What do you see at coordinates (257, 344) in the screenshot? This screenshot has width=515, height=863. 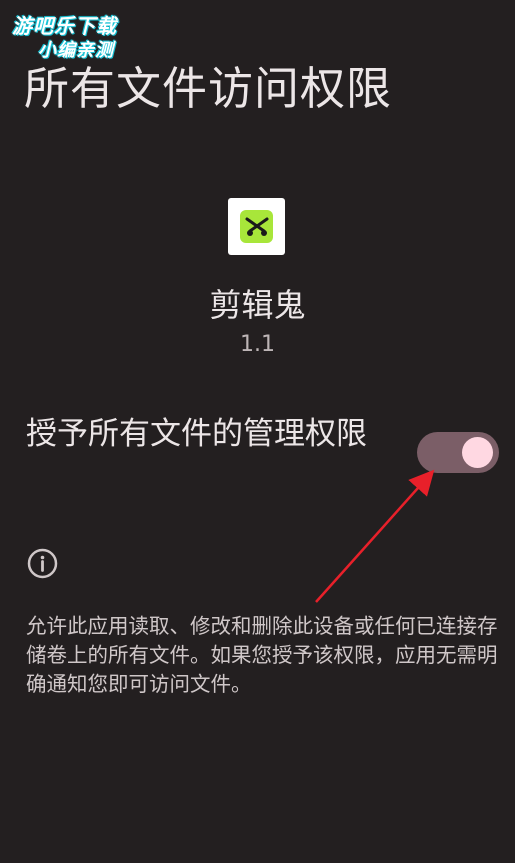 I see `app-version: 1.1` at bounding box center [257, 344].